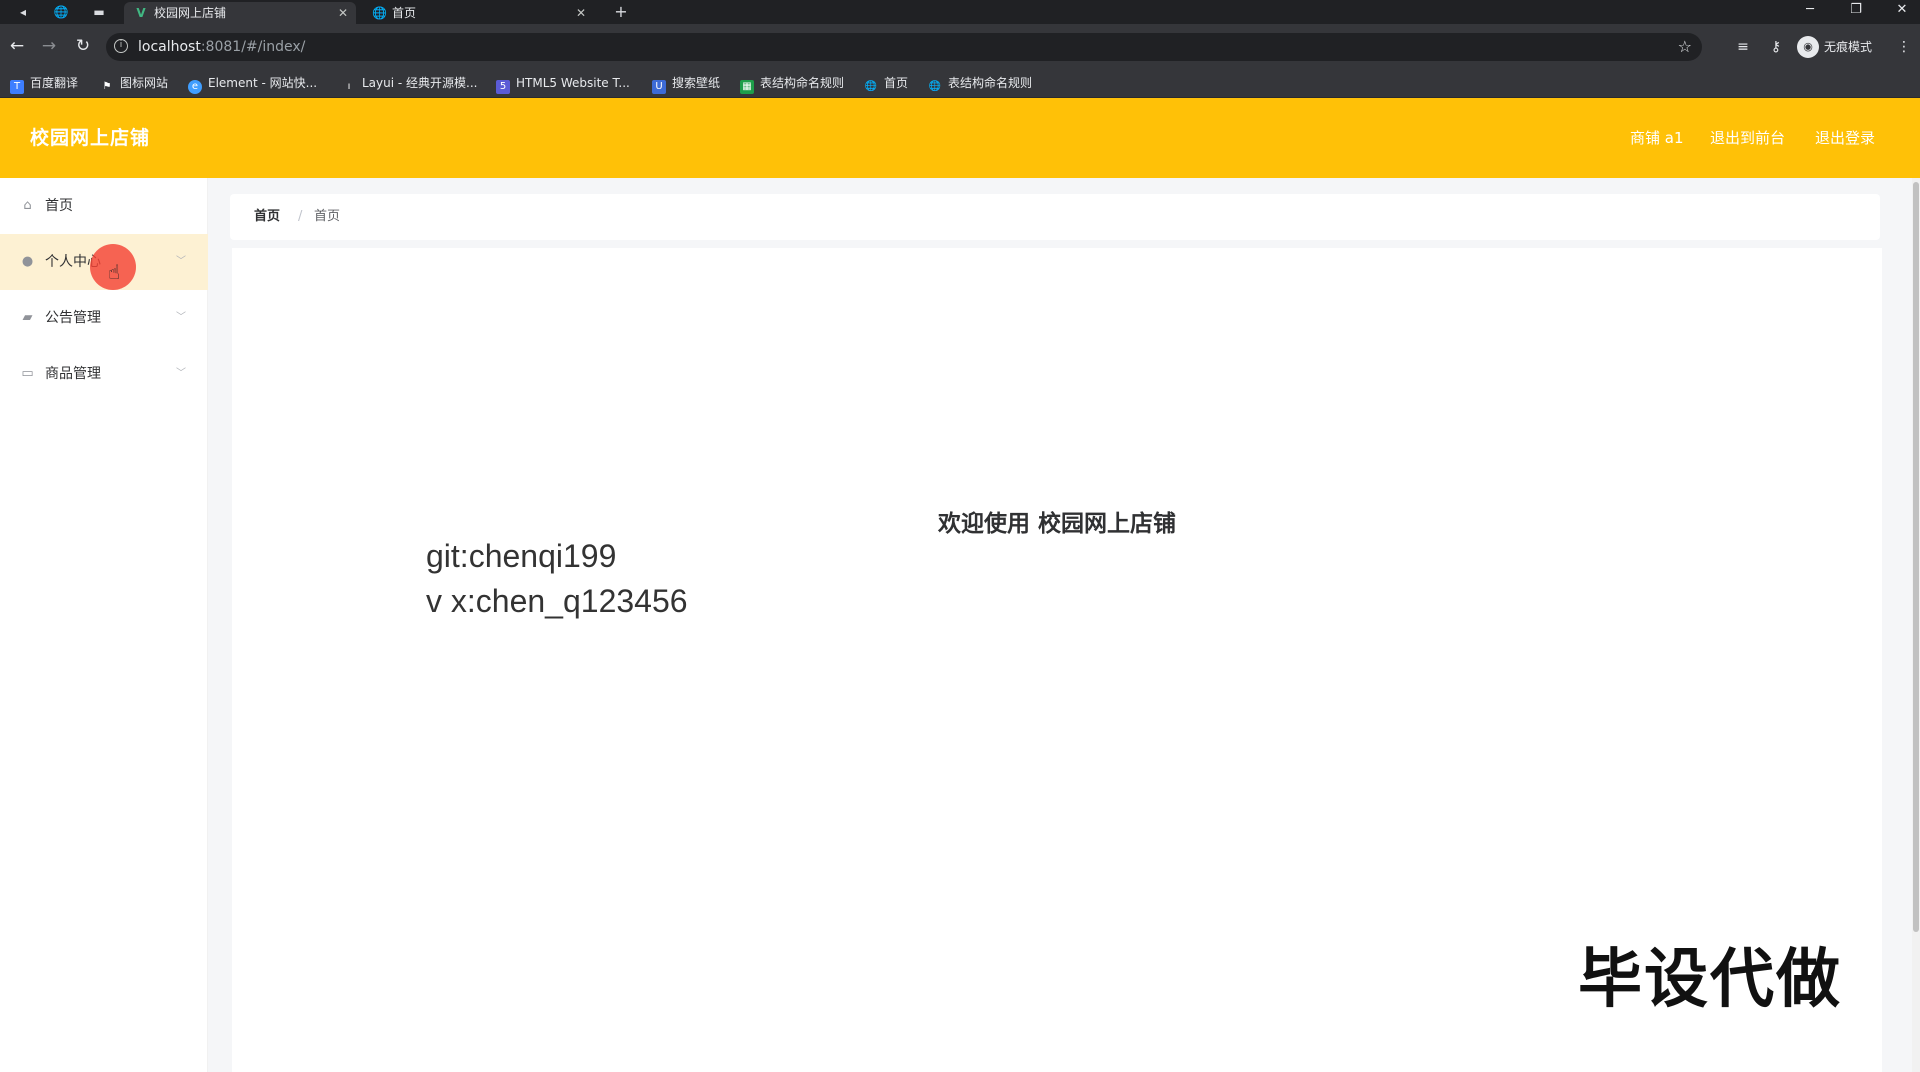 The height and width of the screenshot is (1072, 1920). I want to click on scrollbar-thumb, so click(1916, 557).